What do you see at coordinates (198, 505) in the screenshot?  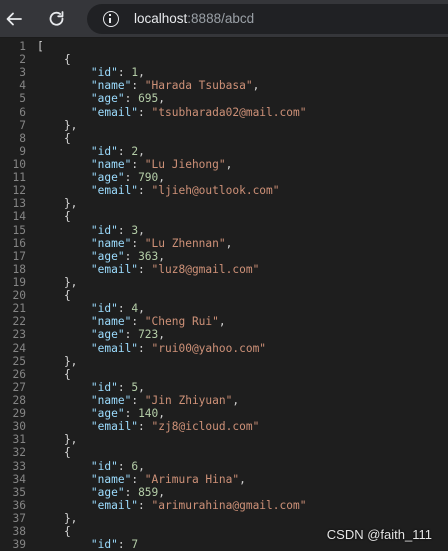 I see `line-text: "email": "arimurahina@gmail.com"` at bounding box center [198, 505].